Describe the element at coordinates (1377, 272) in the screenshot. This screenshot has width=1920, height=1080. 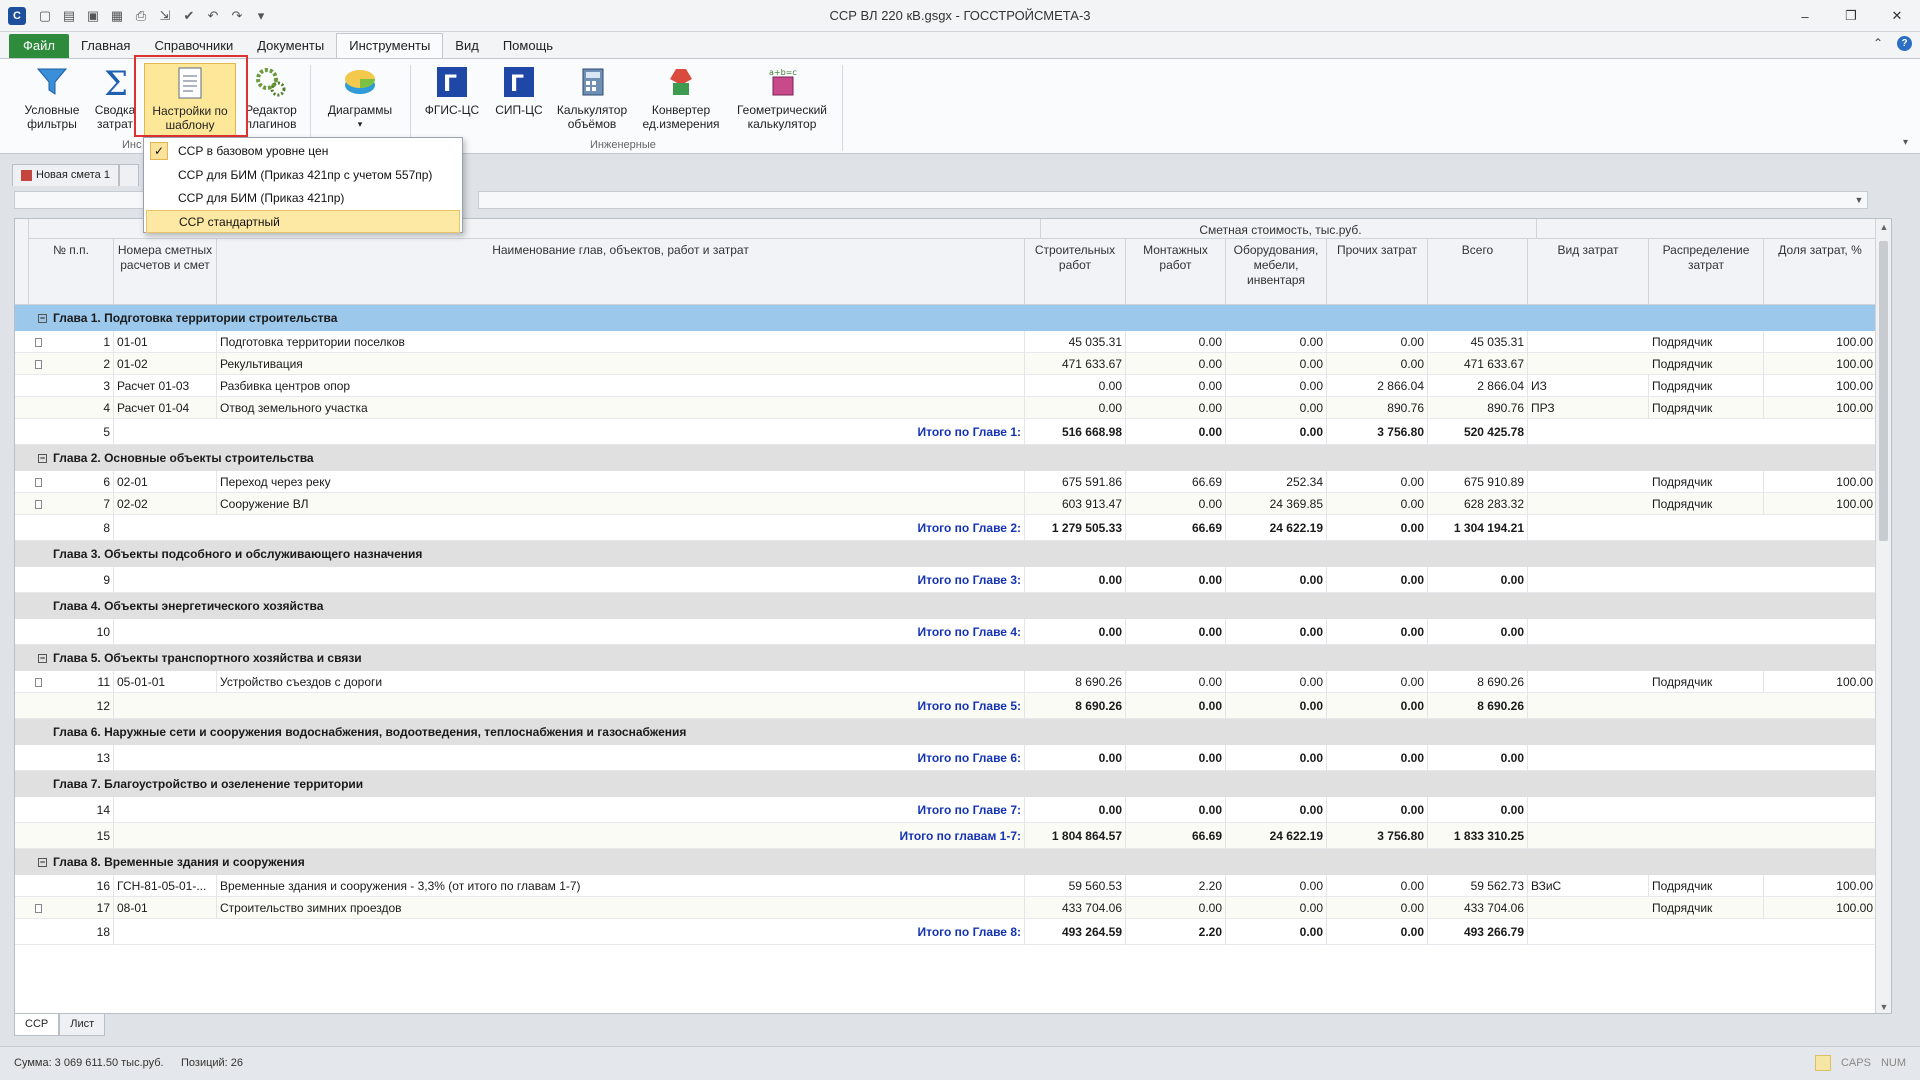
I see `col-header-other: Прочих затрат` at that location.